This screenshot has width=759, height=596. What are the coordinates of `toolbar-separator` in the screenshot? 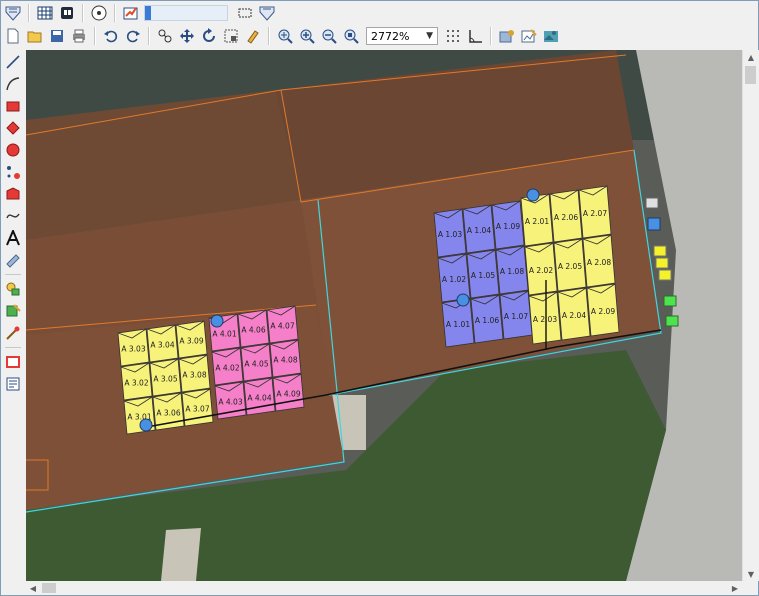 It's located at (149, 36).